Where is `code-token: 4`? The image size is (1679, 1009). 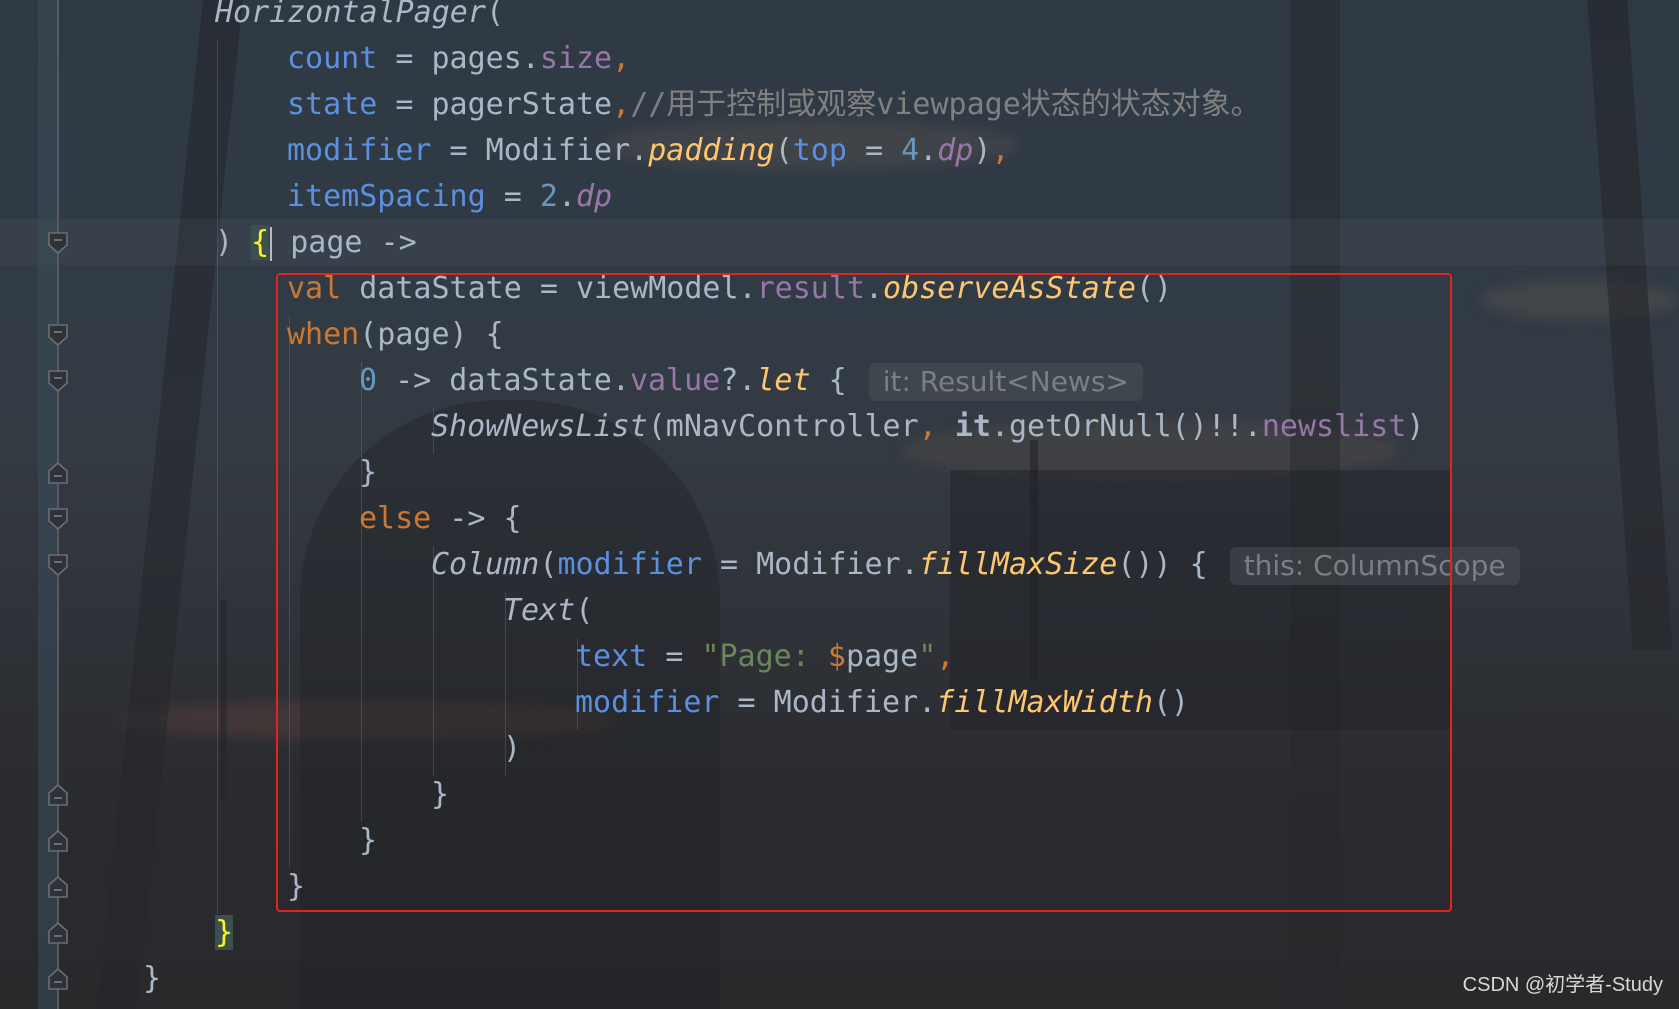
code-token: 4 is located at coordinates (910, 150).